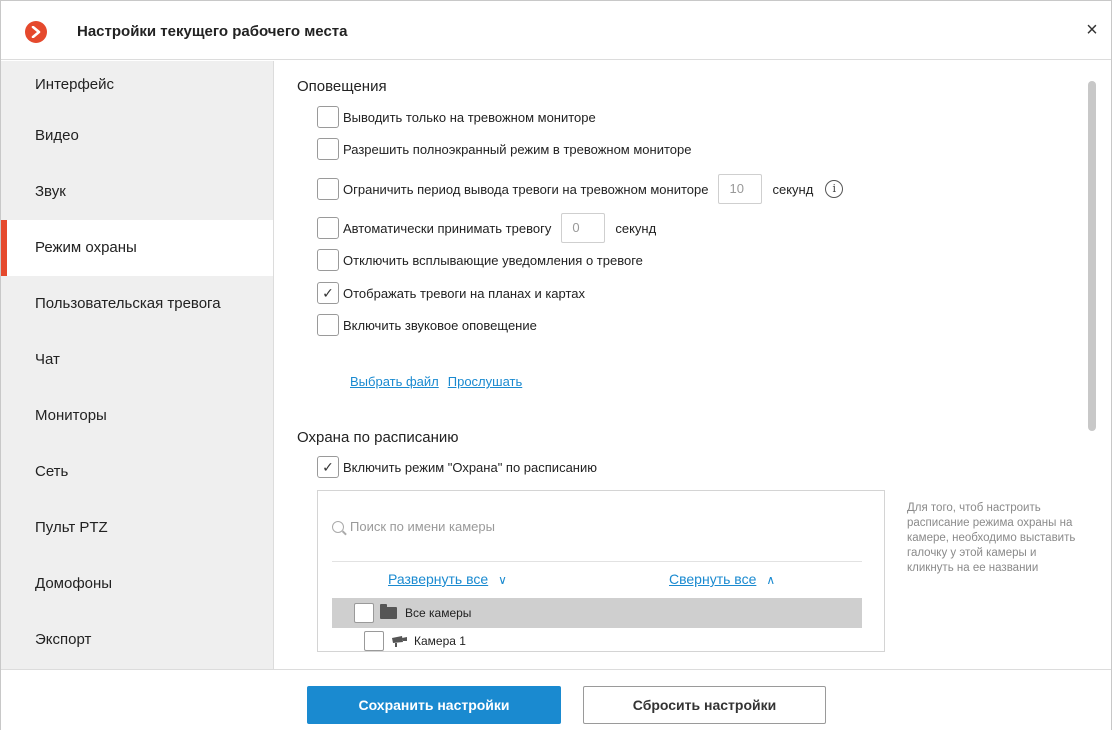  Describe the element at coordinates (1092, 30) in the screenshot. I see `close-button: ×` at that location.